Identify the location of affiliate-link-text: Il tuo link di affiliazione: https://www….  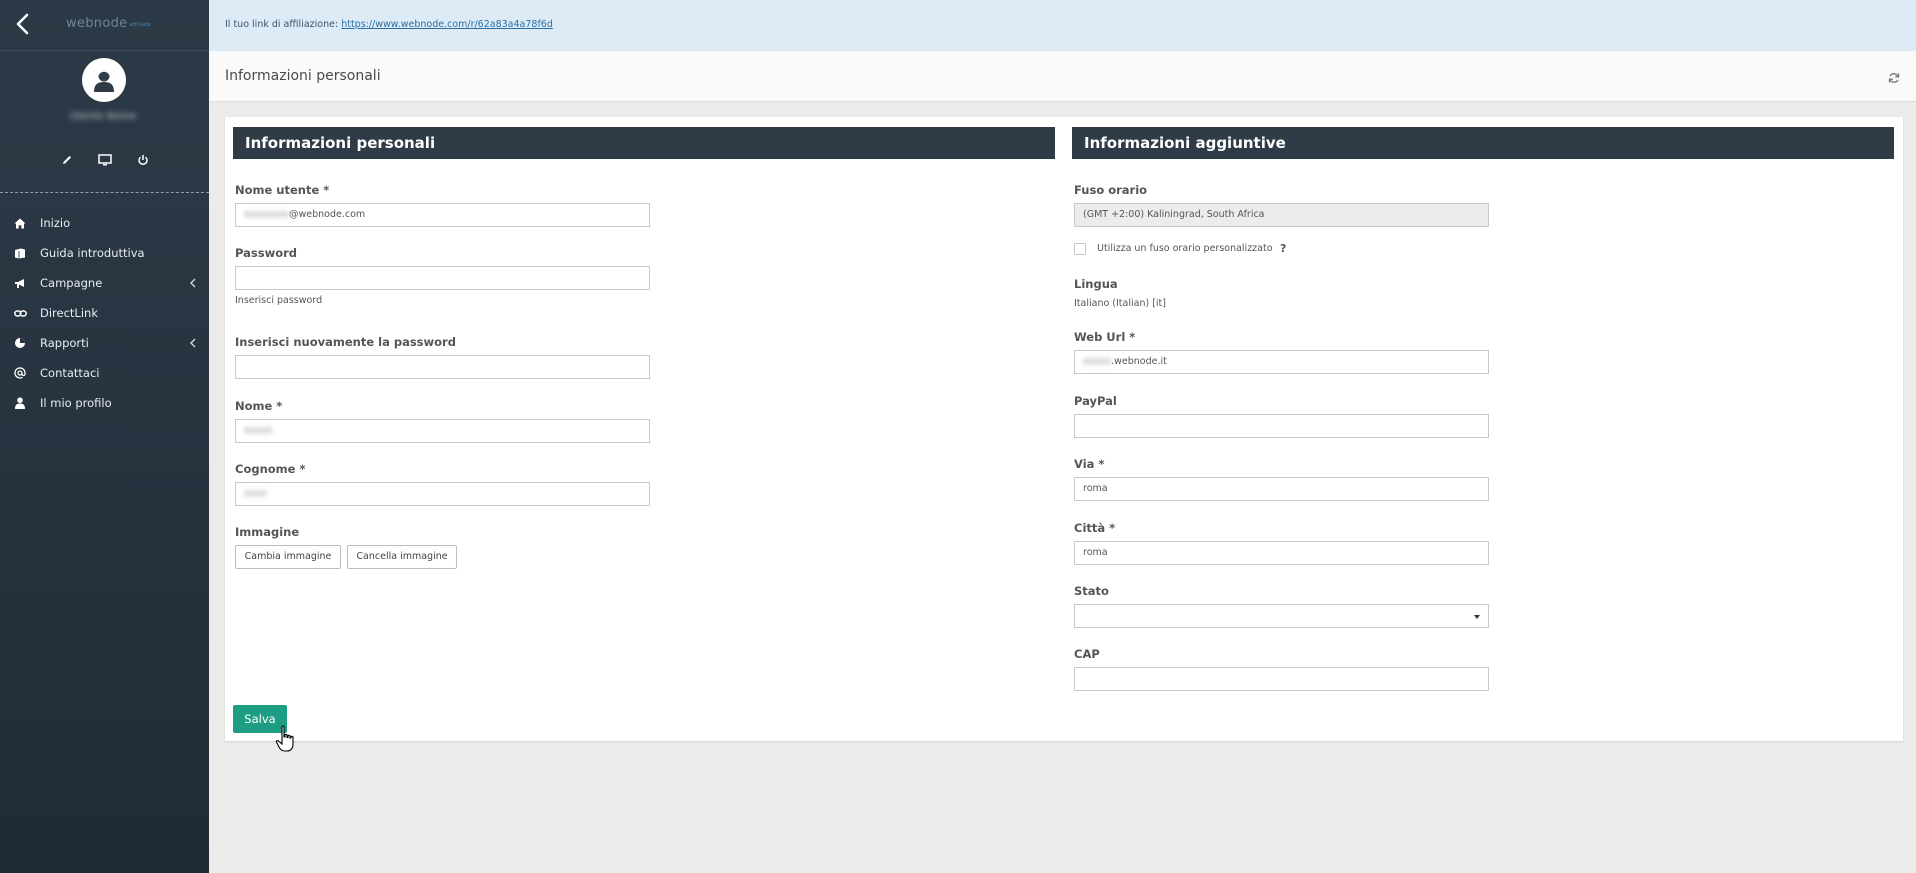
(389, 24).